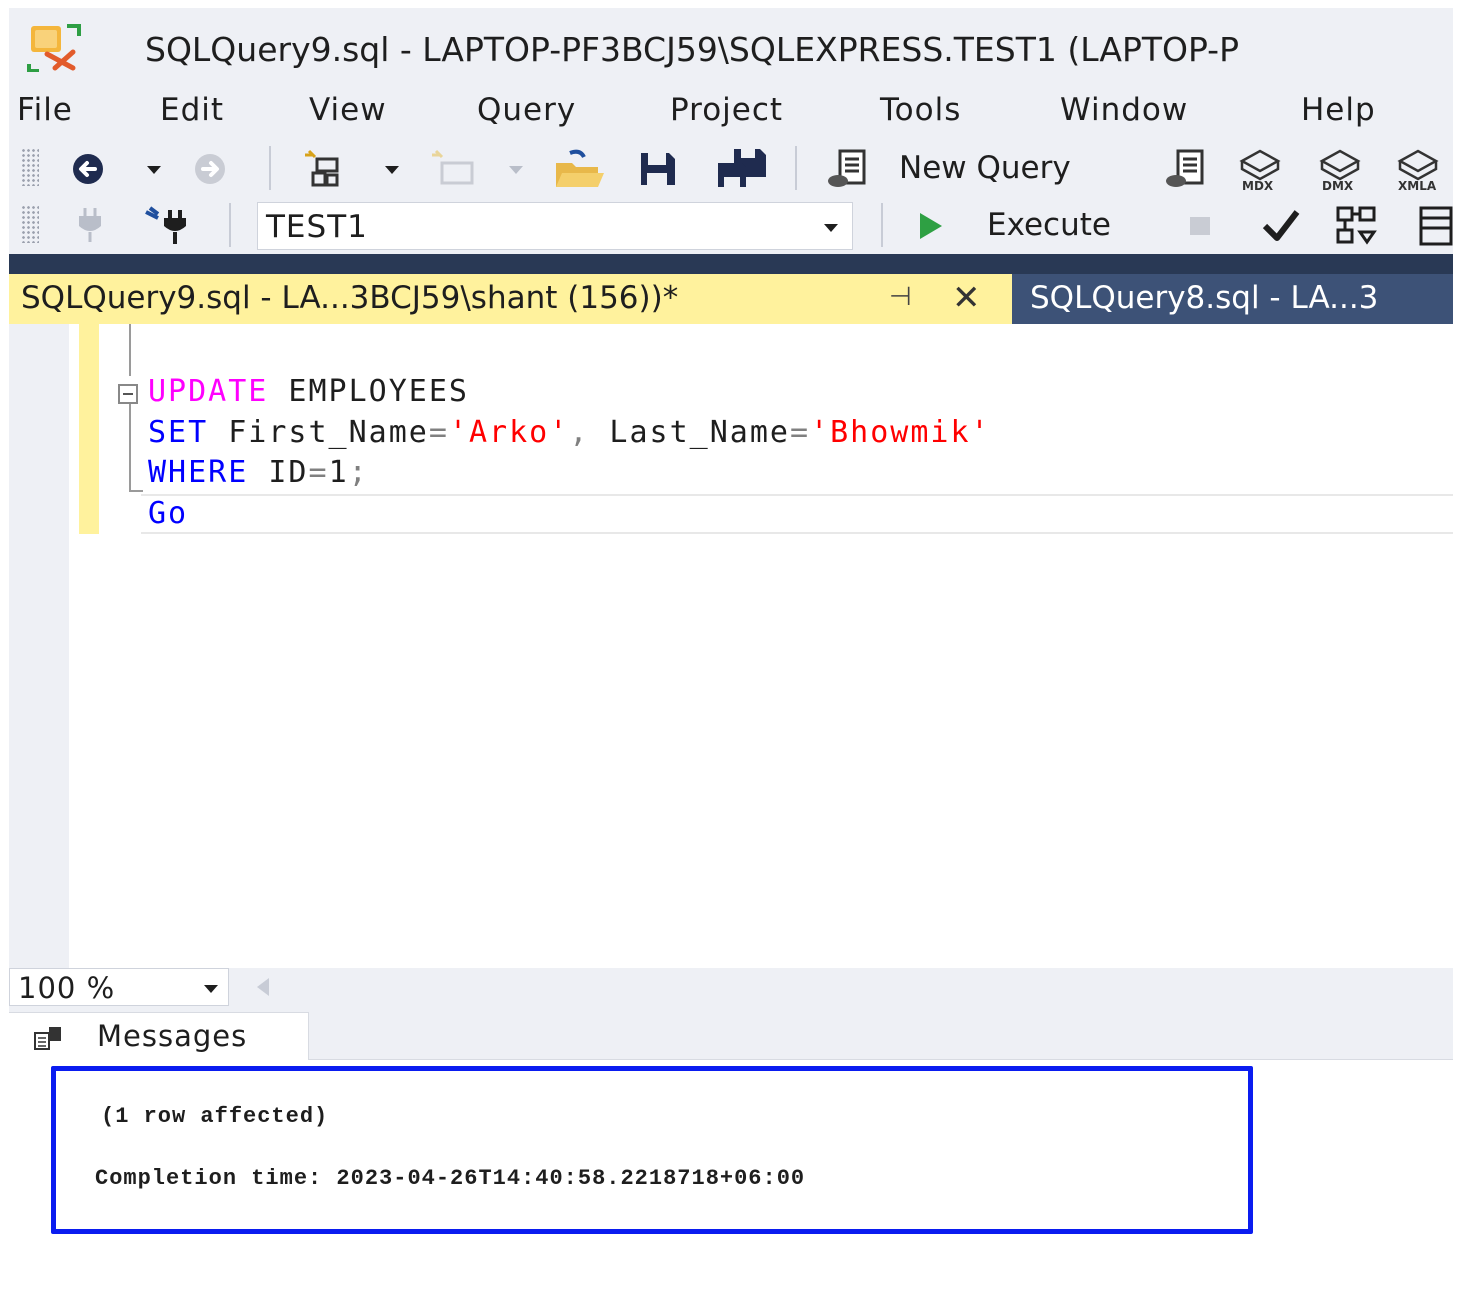 The height and width of the screenshot is (1315, 1467). I want to click on highlight-box, so click(652, 1150).